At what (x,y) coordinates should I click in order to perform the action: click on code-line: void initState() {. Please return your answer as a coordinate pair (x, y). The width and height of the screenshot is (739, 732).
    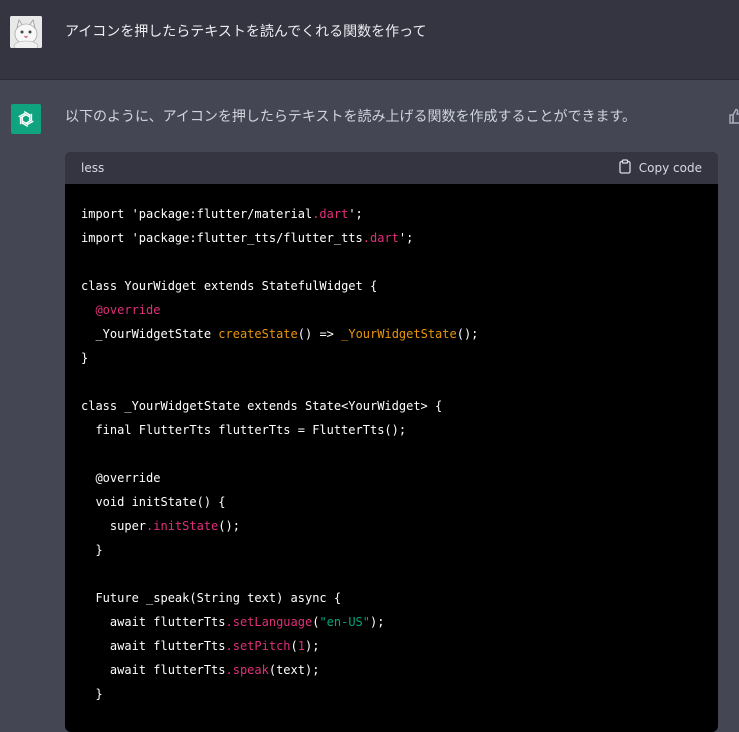
    Looking at the image, I should click on (391, 502).